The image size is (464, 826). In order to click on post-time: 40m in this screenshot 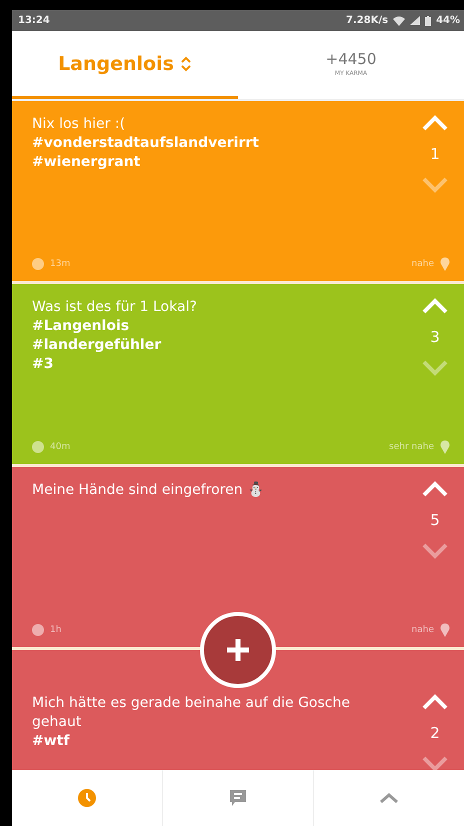, I will do `click(60, 447)`.